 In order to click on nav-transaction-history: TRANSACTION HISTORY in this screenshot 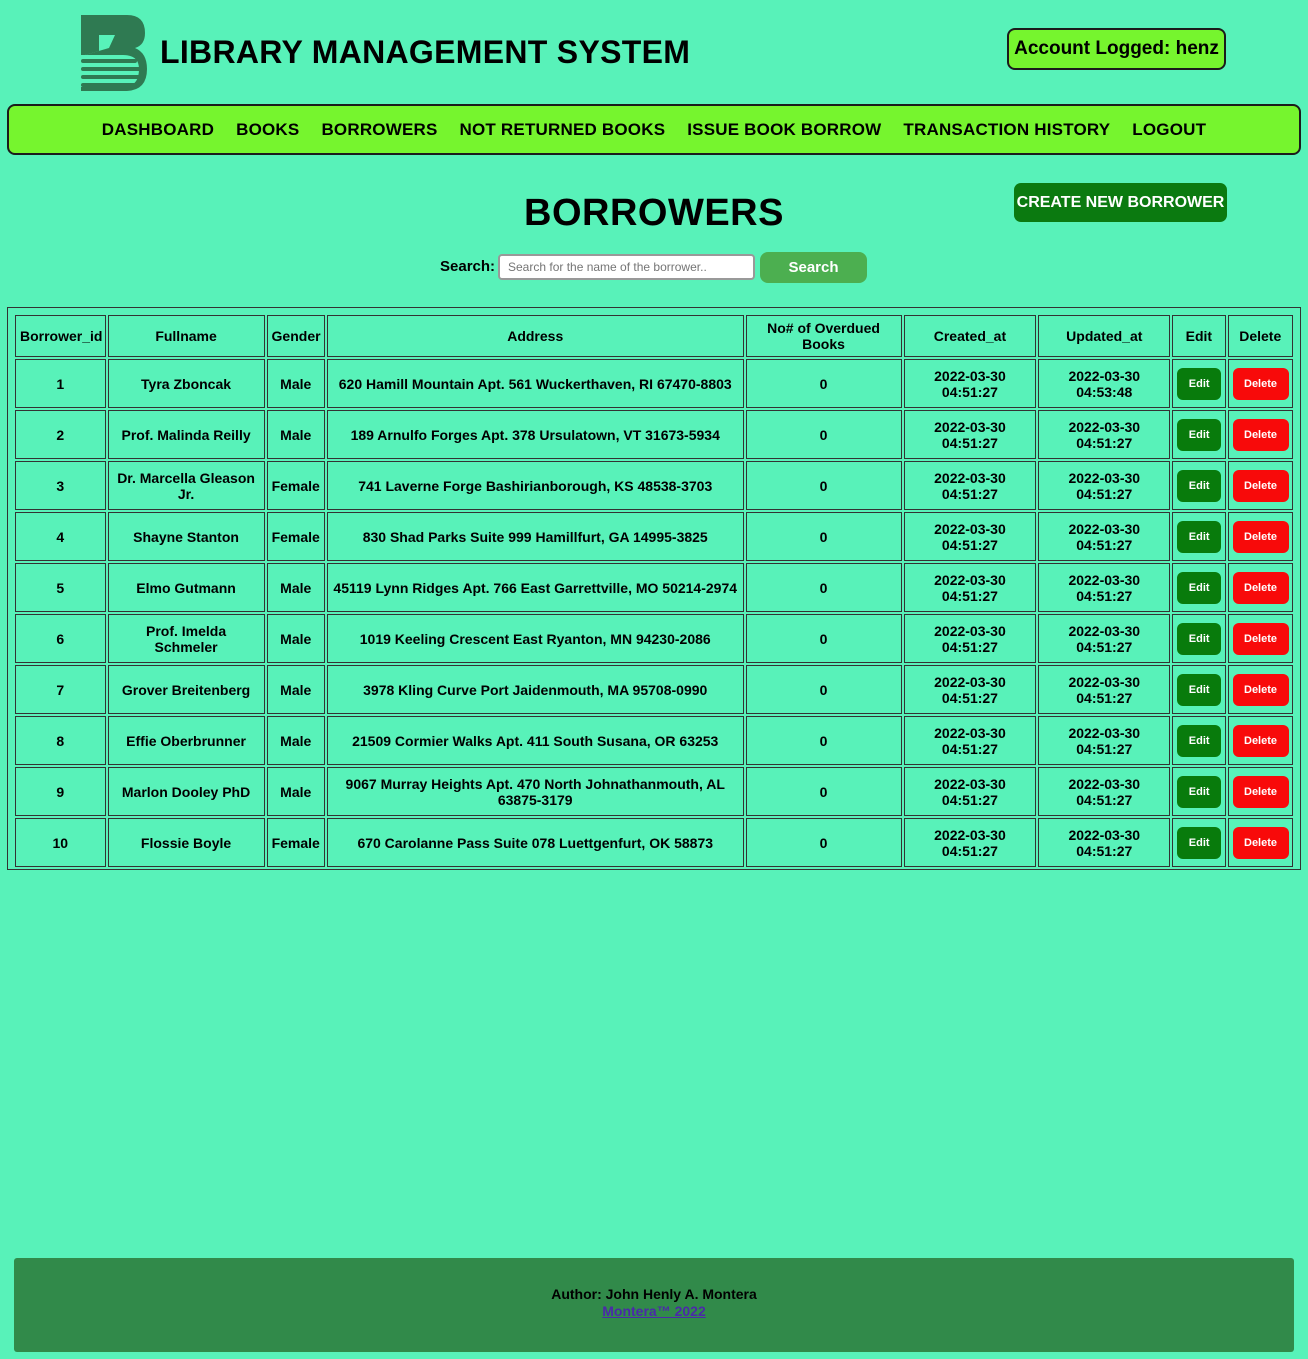, I will do `click(1006, 130)`.